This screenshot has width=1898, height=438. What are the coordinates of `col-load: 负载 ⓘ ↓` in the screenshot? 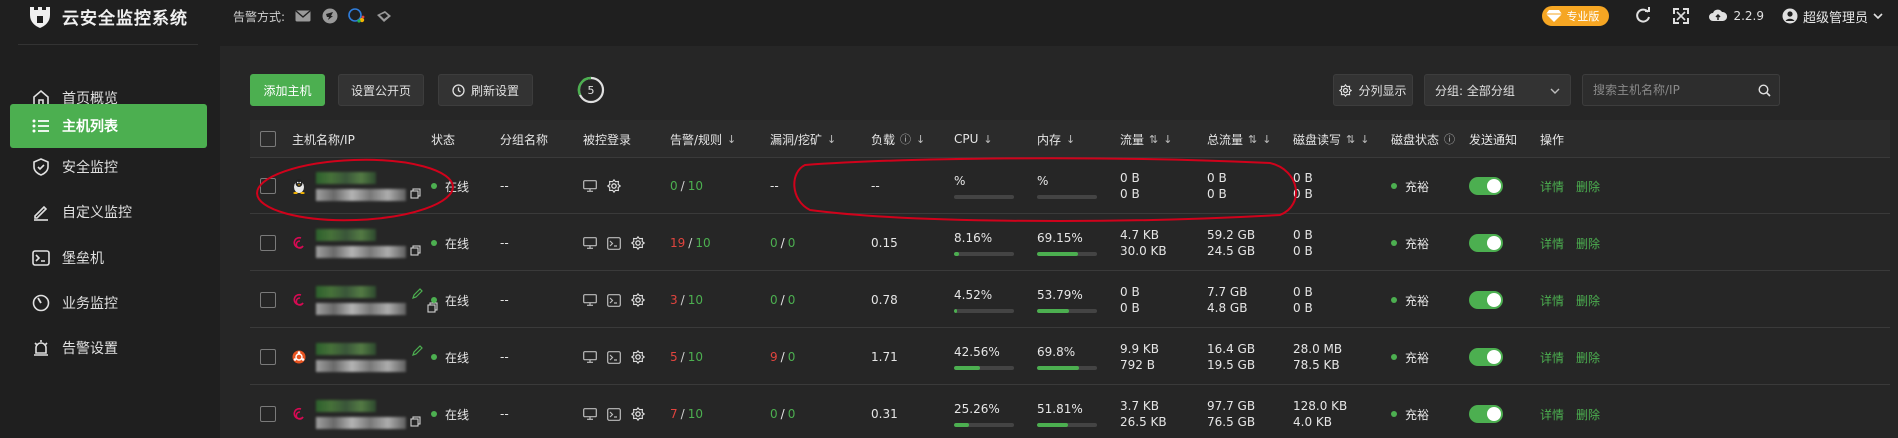 It's located at (898, 139).